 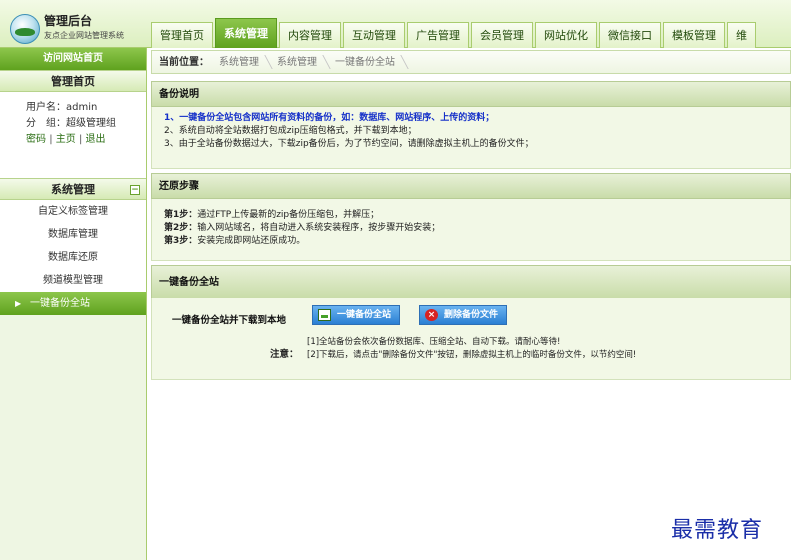 What do you see at coordinates (135, 190) in the screenshot?
I see `collapse-icon: −` at bounding box center [135, 190].